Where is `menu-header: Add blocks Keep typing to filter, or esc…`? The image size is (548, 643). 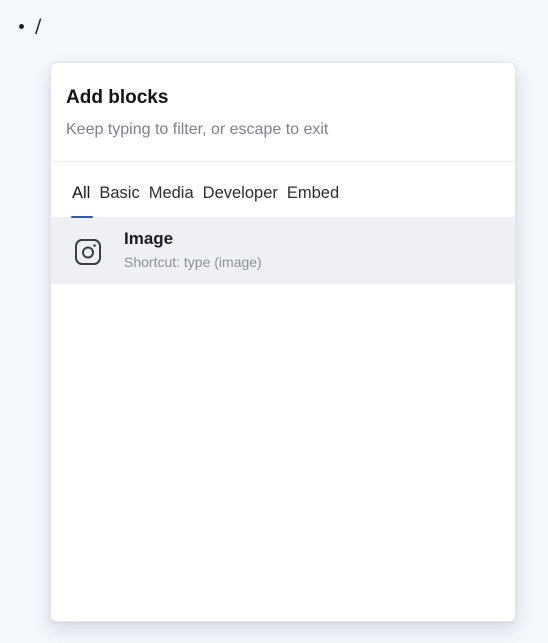 menu-header: Add blocks Keep typing to filter, or esc… is located at coordinates (283, 112).